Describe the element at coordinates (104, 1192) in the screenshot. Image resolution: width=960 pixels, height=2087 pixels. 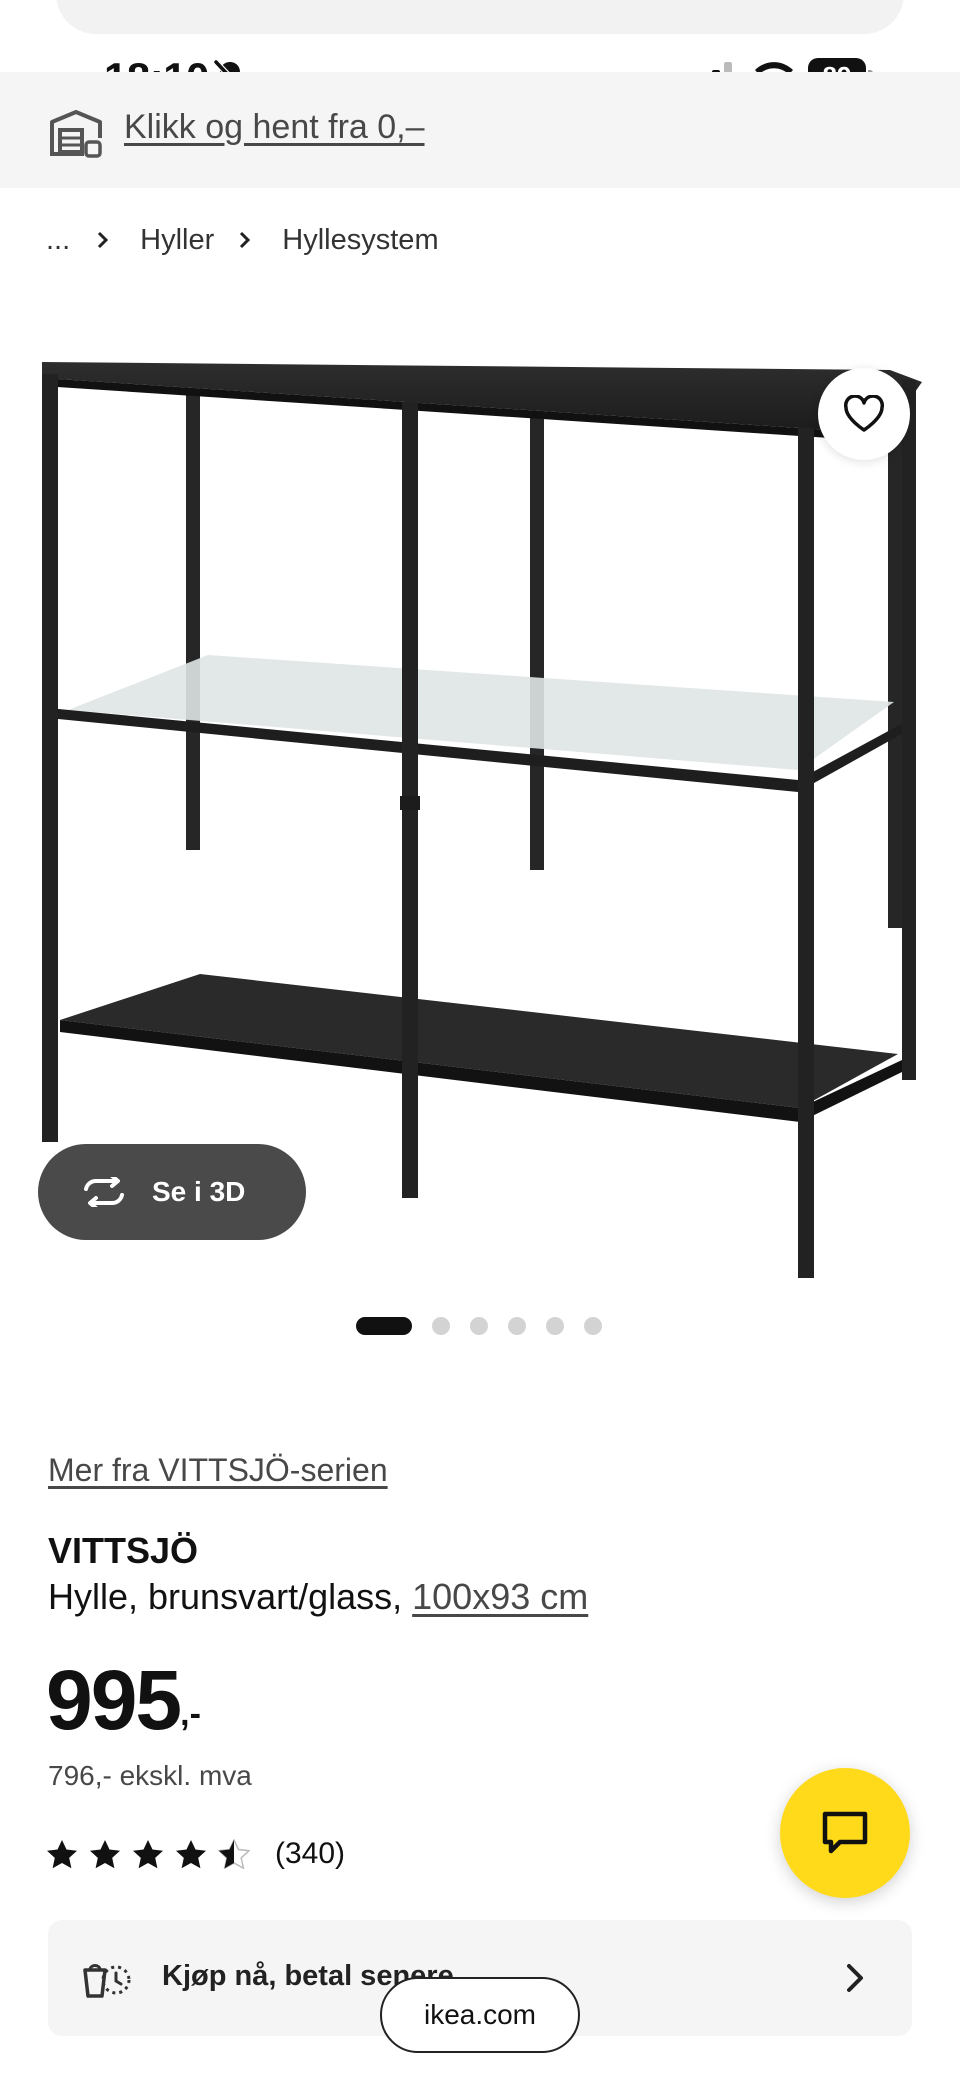
I see `rotate-3d-icon` at that location.